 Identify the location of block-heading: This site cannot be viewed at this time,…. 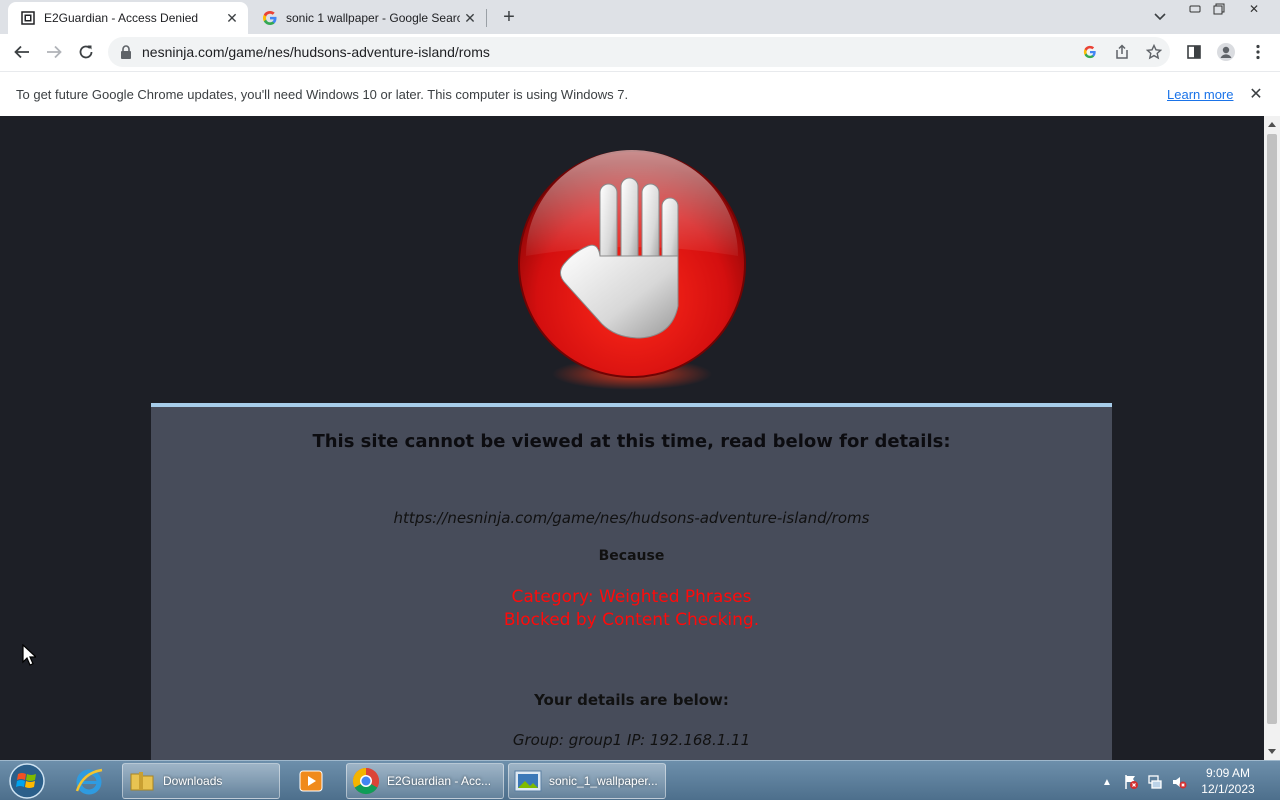
(631, 441).